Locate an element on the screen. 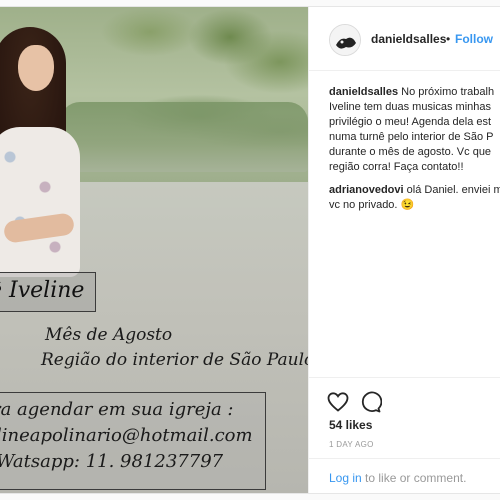 This screenshot has height=500, width=500. comment-text: olá Daniel. enviei m is located at coordinates (453, 190).